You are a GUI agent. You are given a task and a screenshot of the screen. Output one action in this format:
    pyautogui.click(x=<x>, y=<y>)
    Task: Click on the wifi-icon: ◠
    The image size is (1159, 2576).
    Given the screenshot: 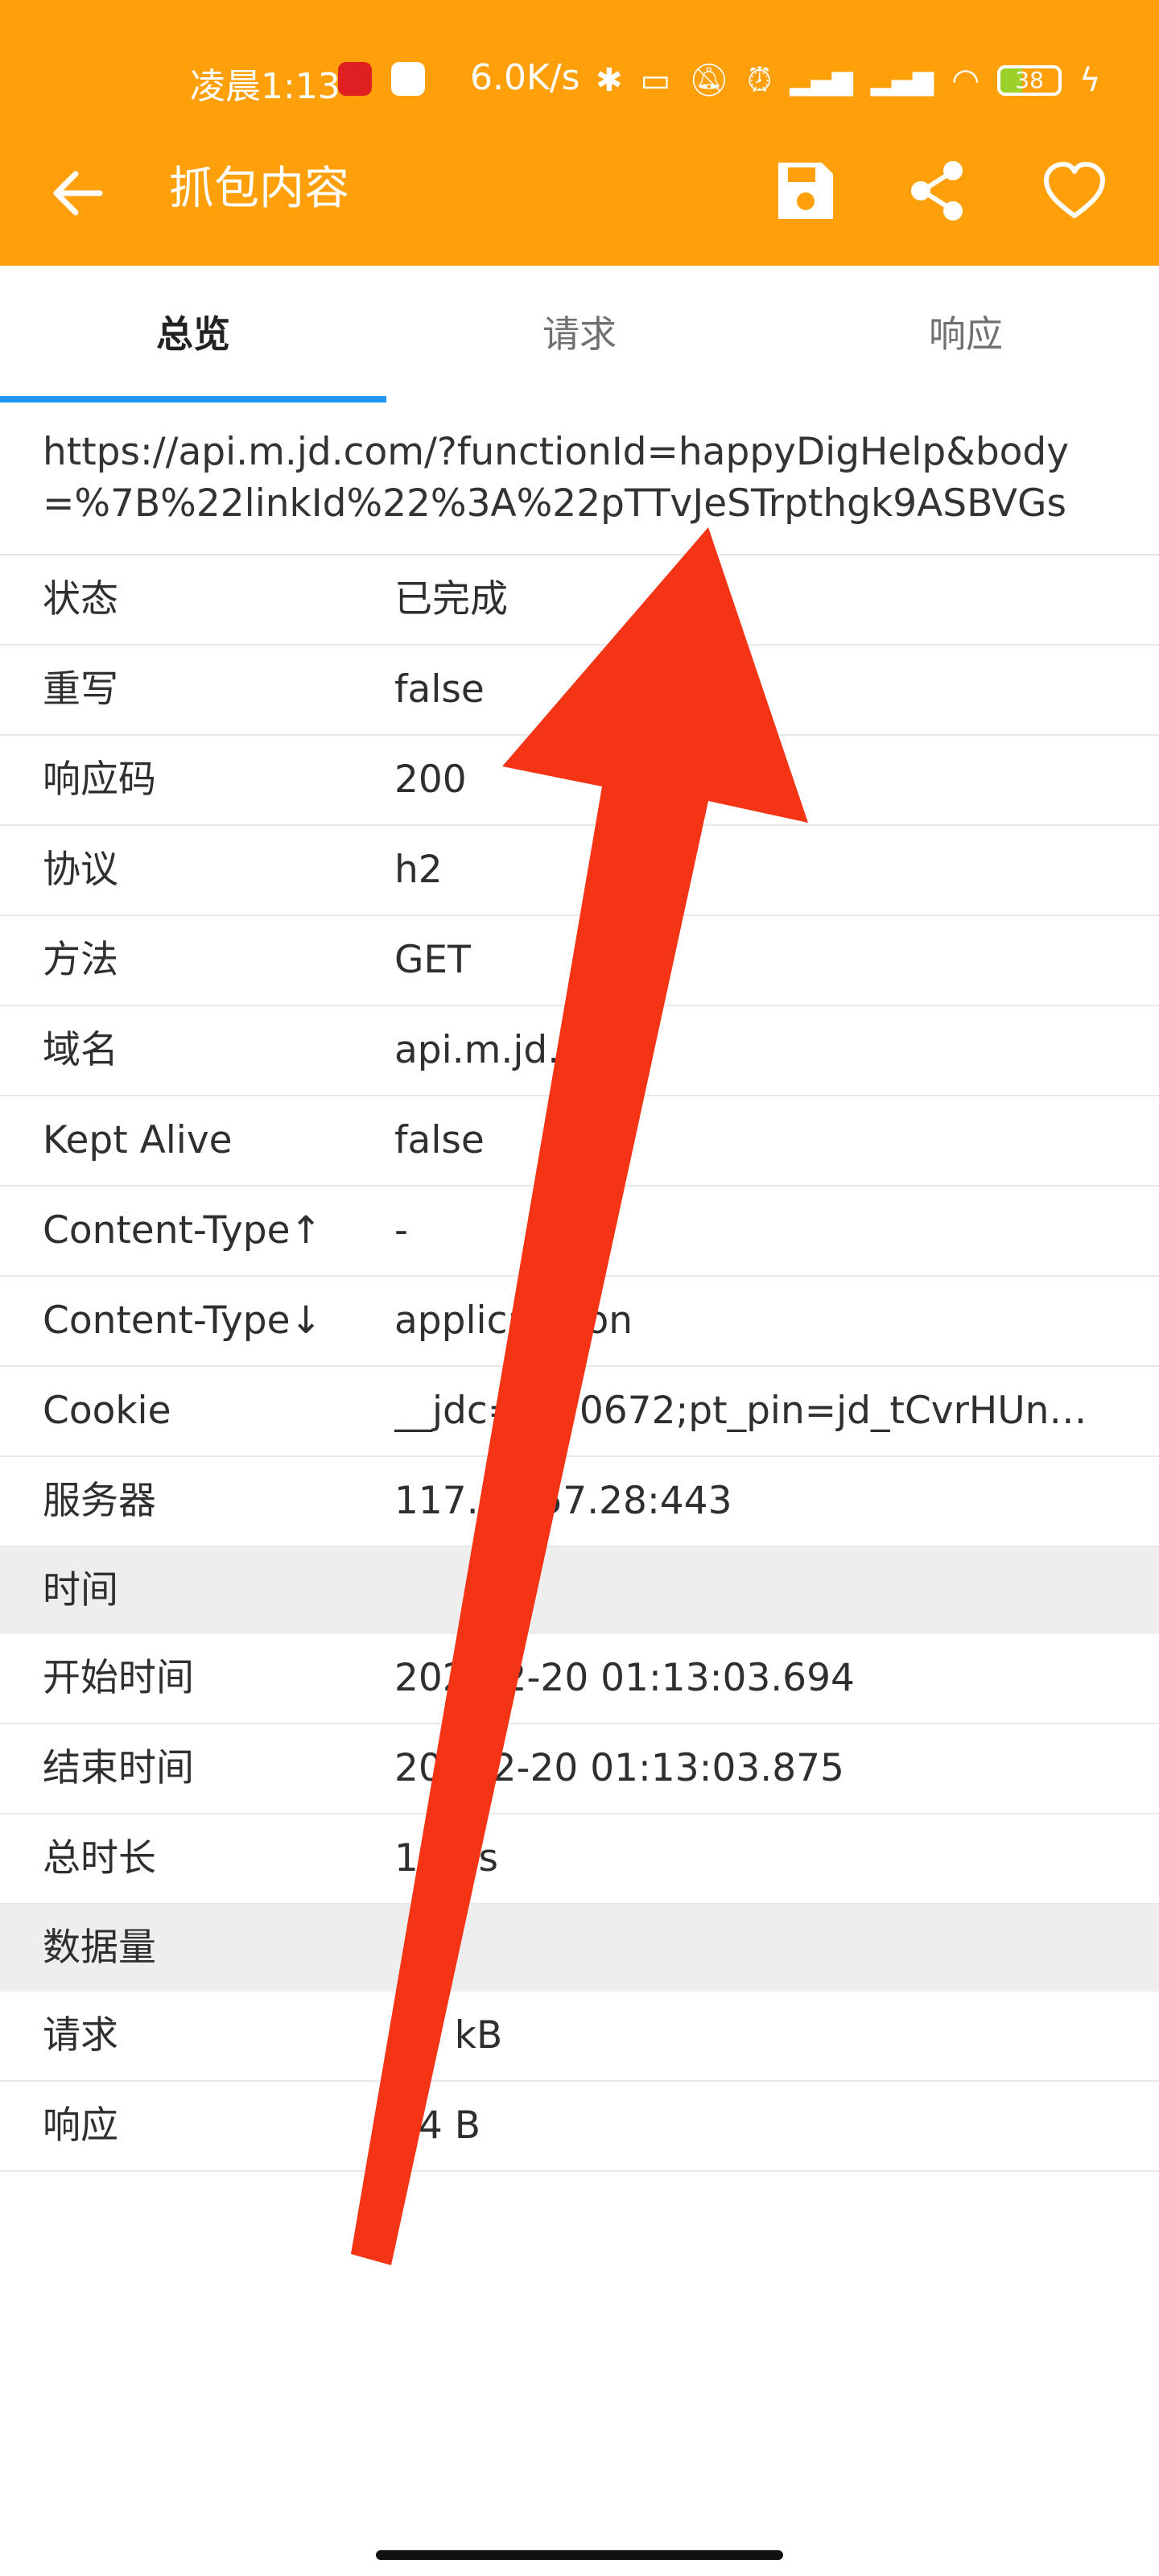 What is the action you would take?
    pyautogui.click(x=965, y=80)
    